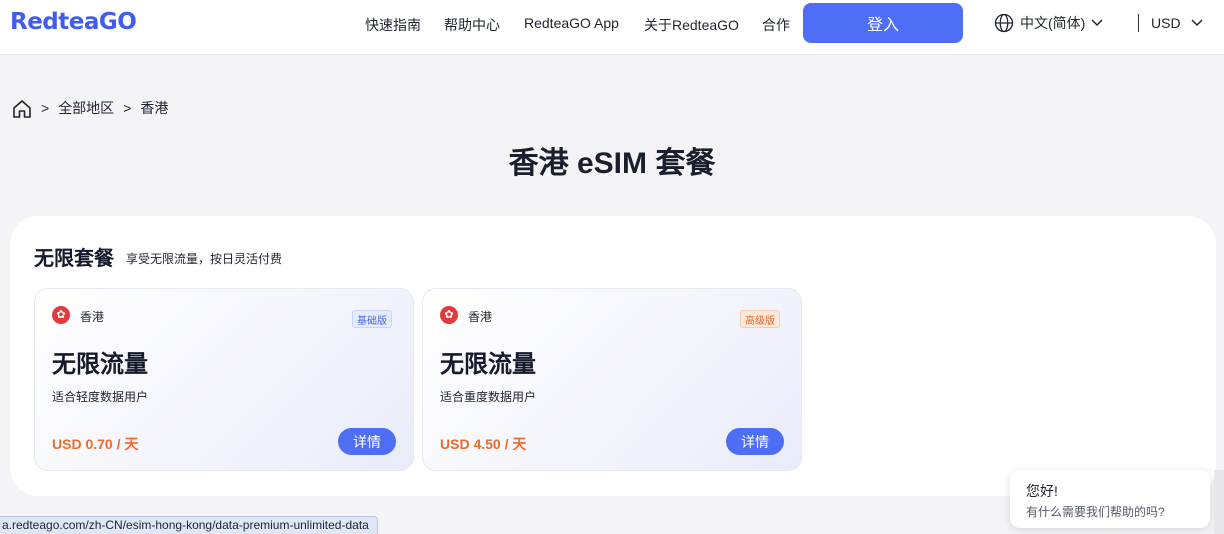 The height and width of the screenshot is (534, 1224). Describe the element at coordinates (86, 108) in the screenshot. I see `breadcrumb-all-regions: 全部地区` at that location.